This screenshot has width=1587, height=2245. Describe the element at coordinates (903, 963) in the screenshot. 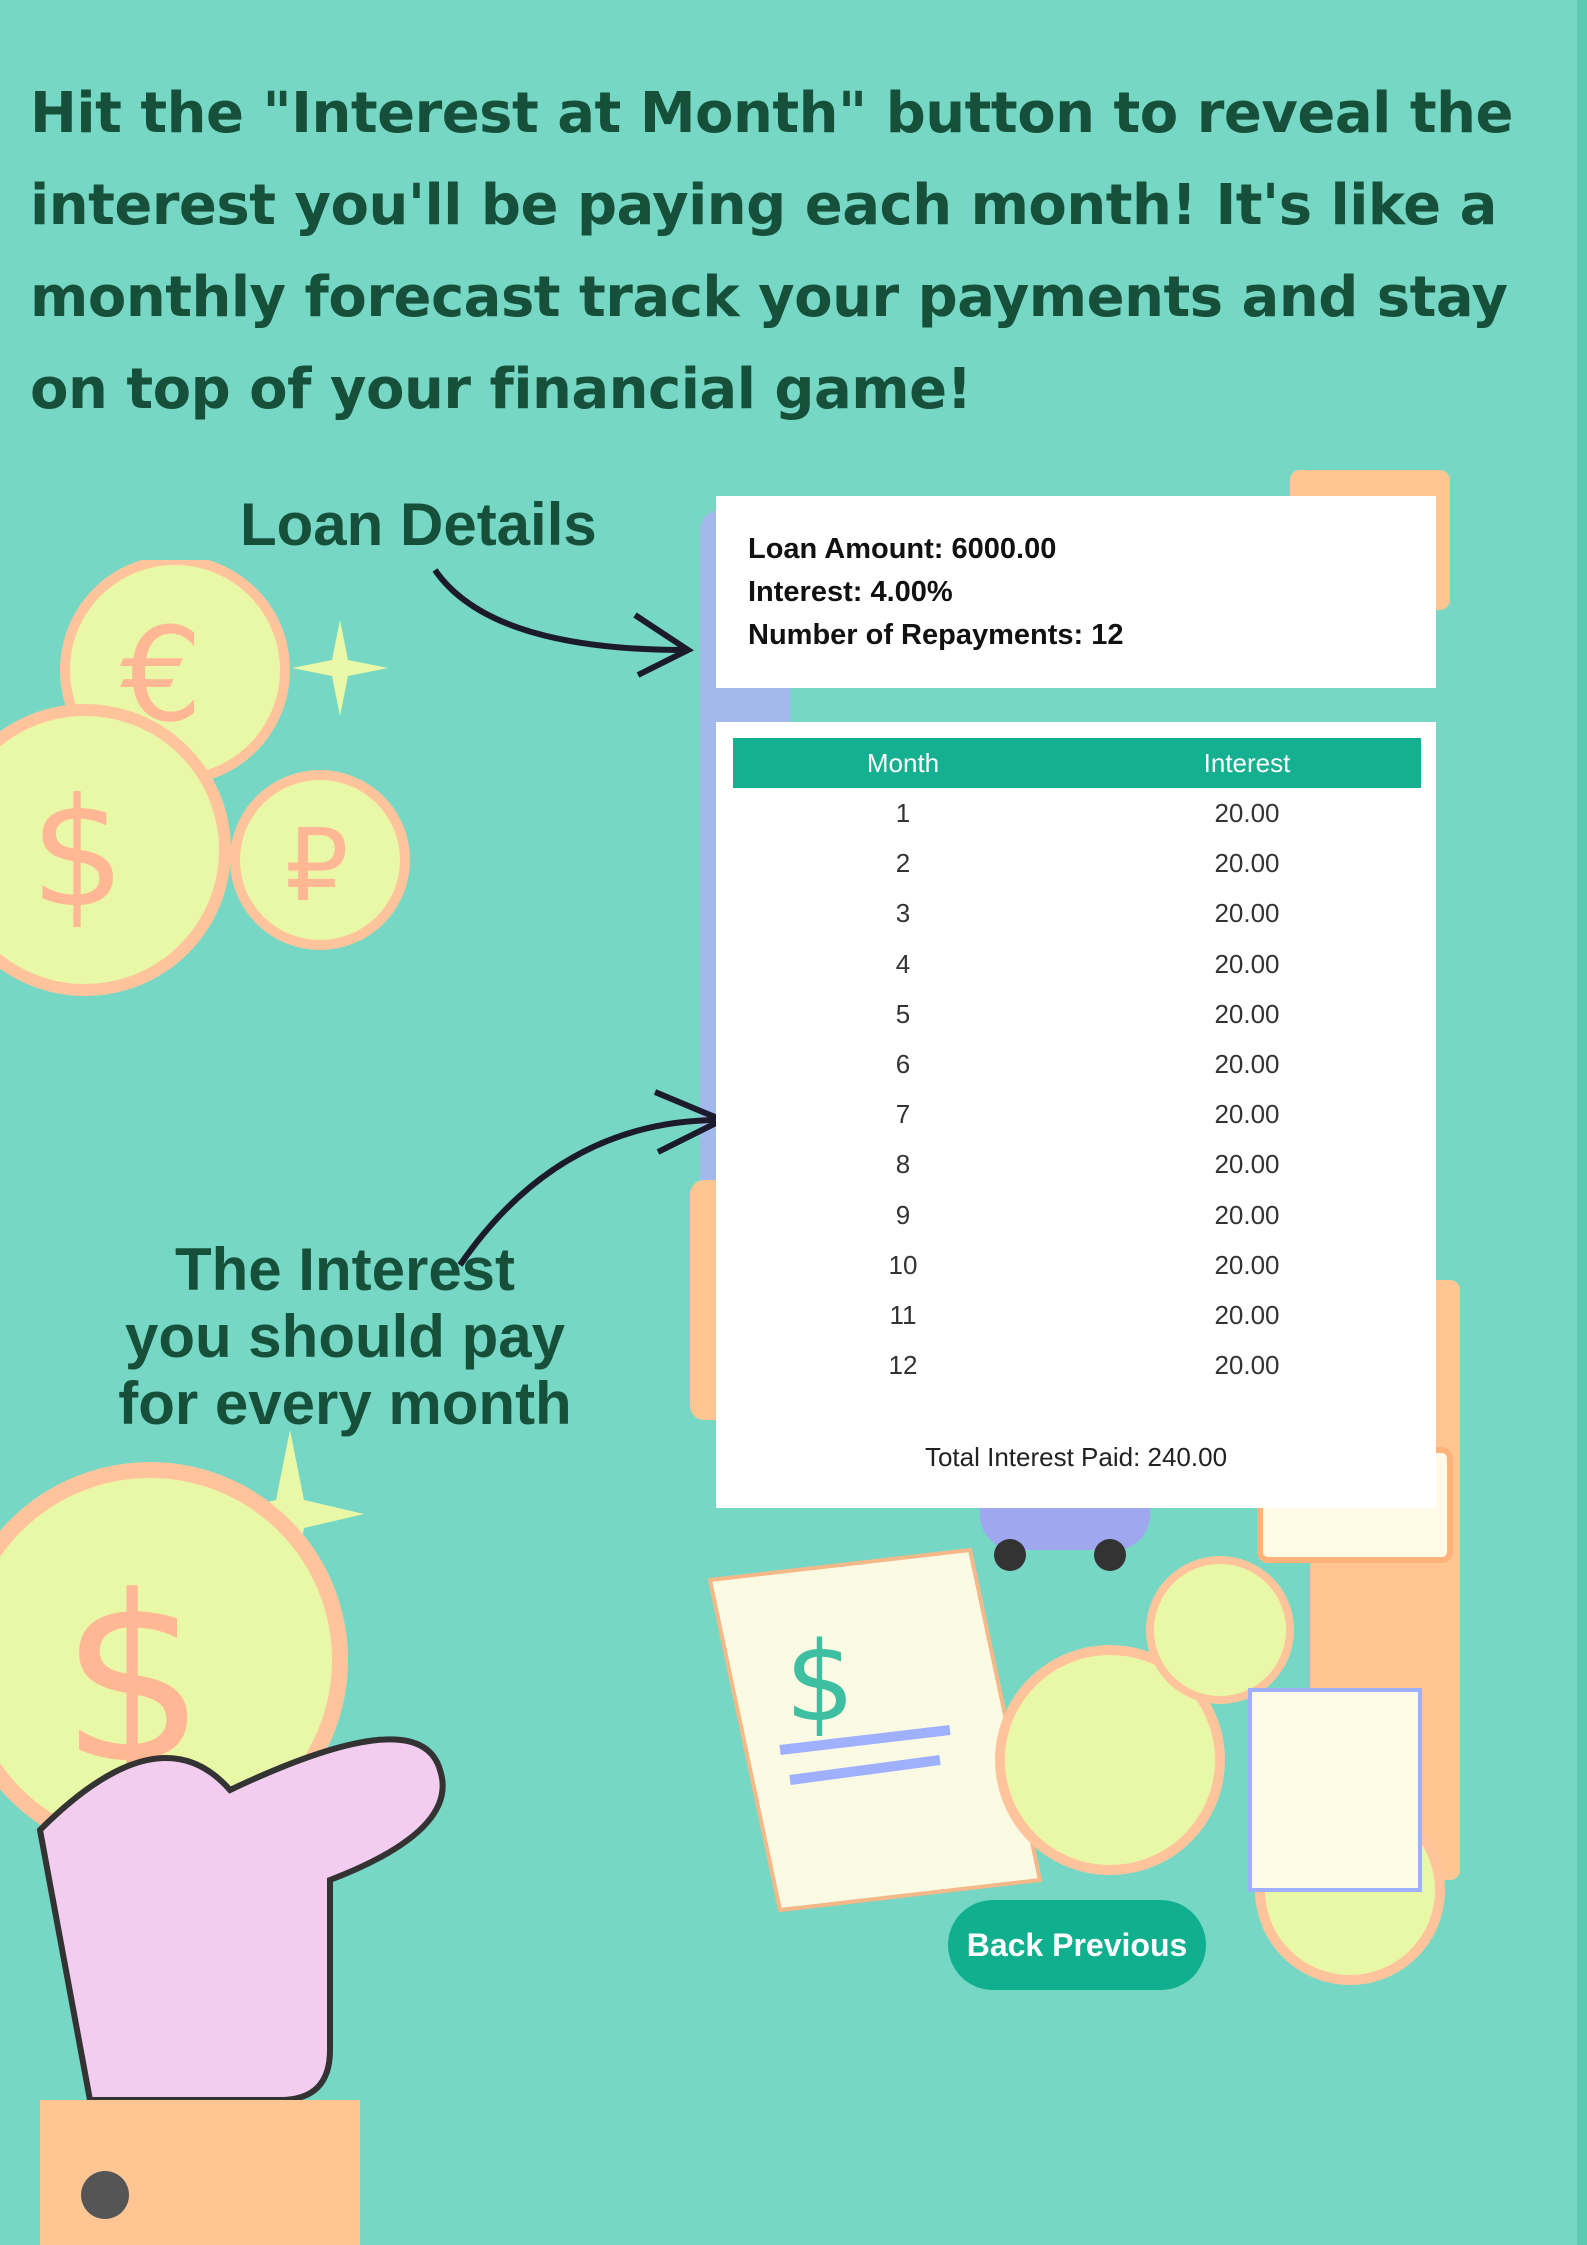

I see `month-cell: 4` at that location.